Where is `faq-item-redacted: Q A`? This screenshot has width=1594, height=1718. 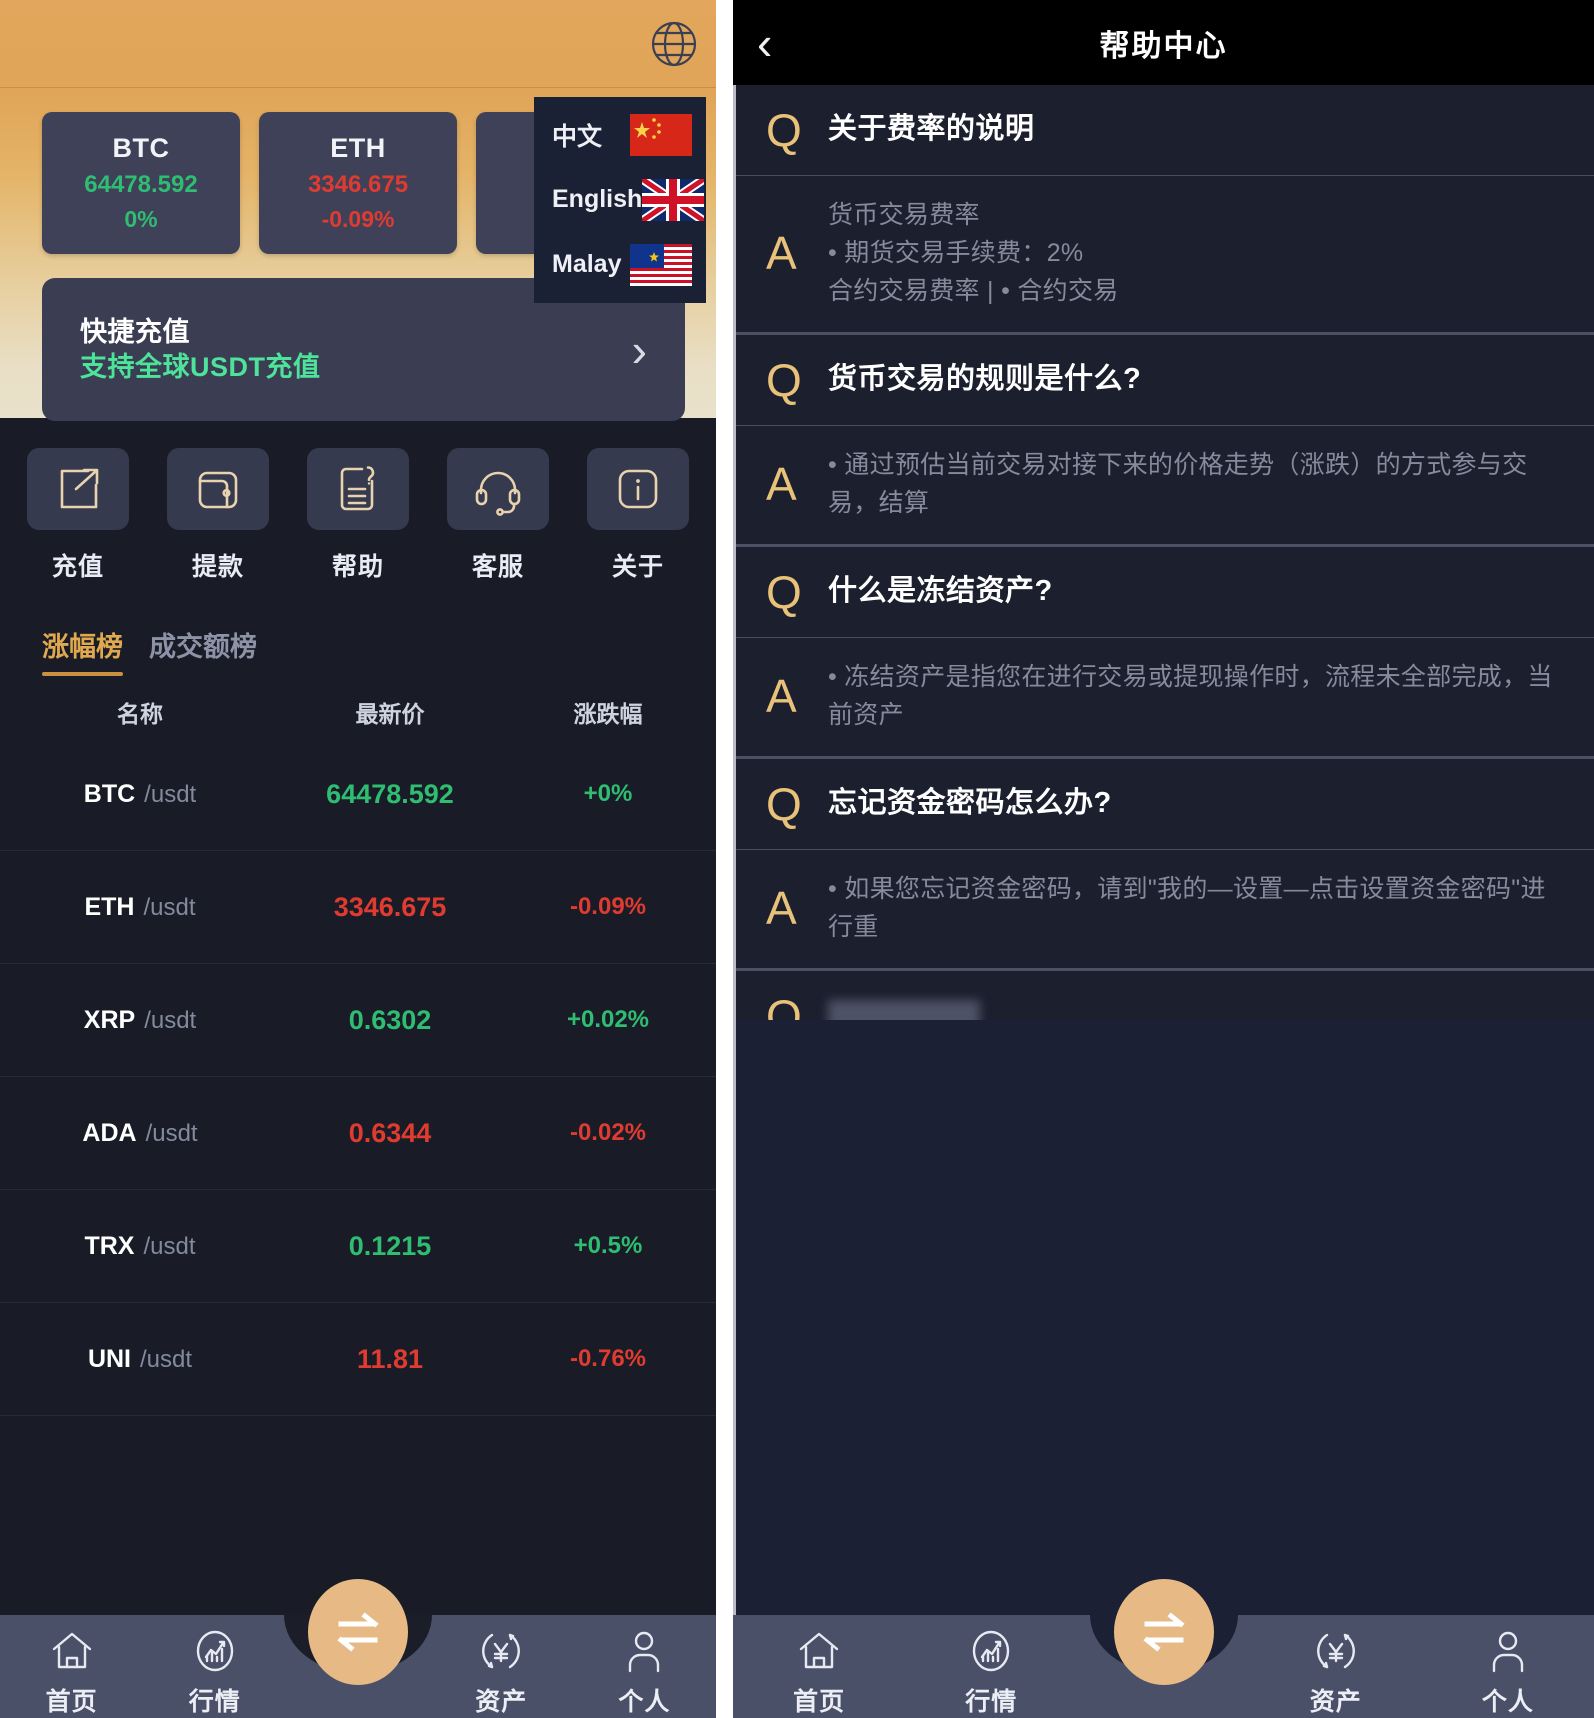
faq-item-redacted: Q A is located at coordinates (1165, 995).